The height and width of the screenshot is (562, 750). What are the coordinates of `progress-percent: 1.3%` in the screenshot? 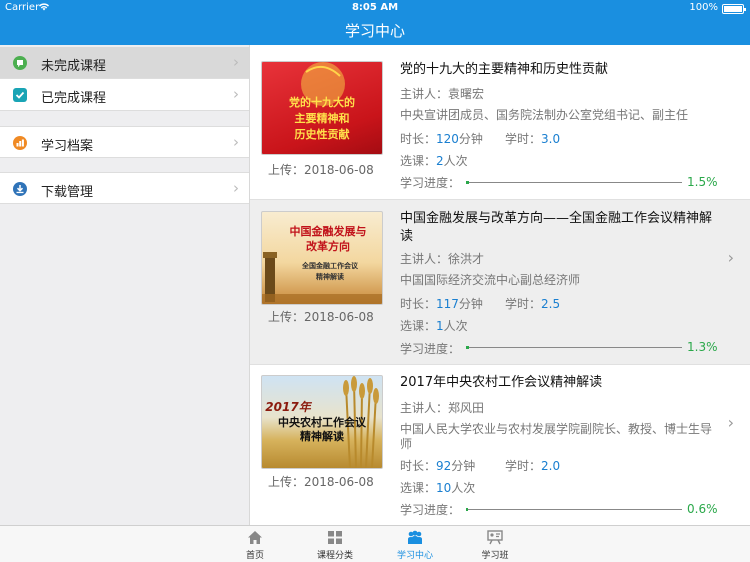 It's located at (702, 347).